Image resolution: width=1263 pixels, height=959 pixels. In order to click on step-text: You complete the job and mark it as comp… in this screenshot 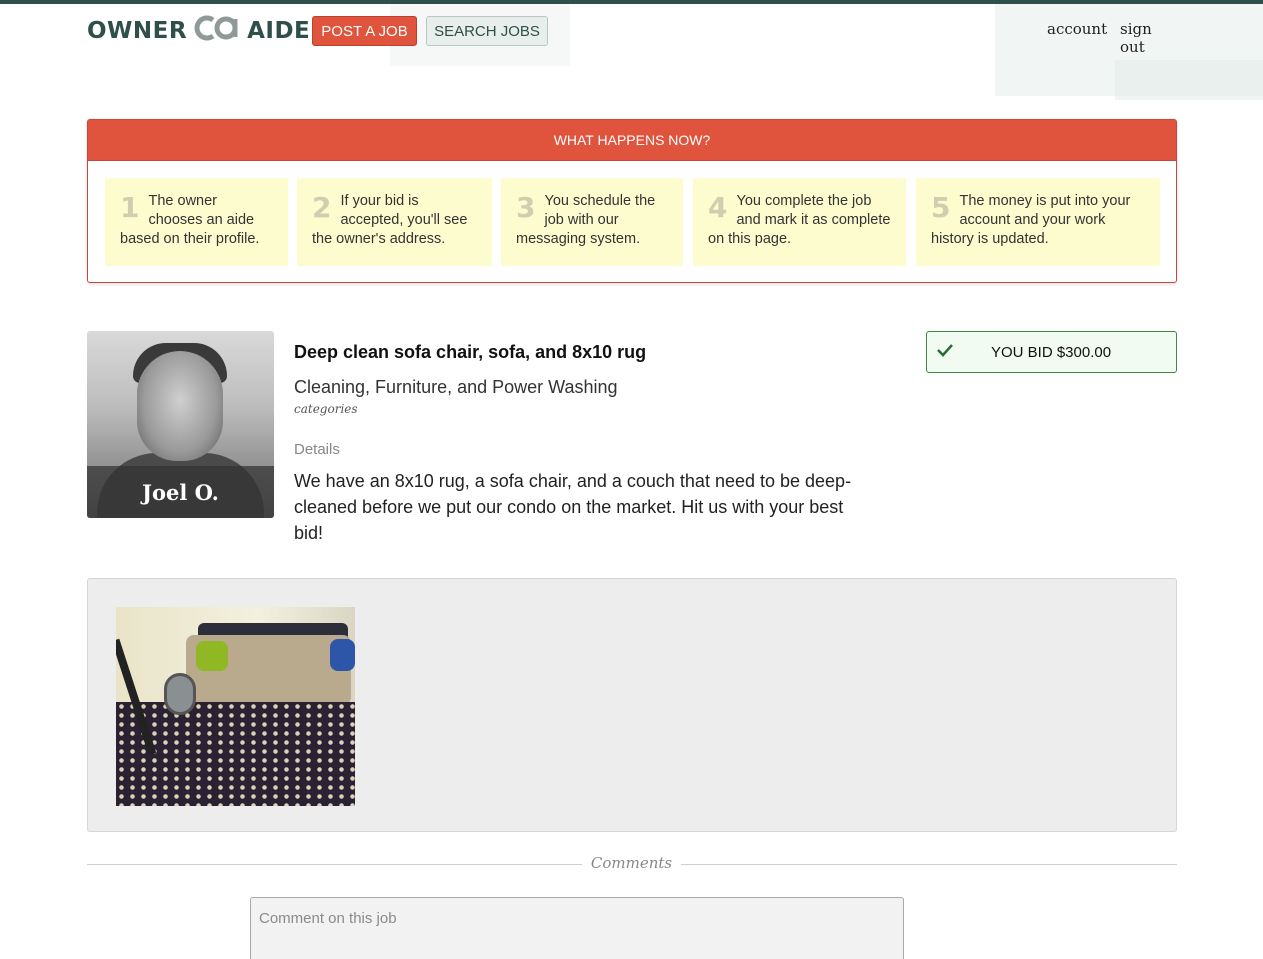, I will do `click(799, 220)`.